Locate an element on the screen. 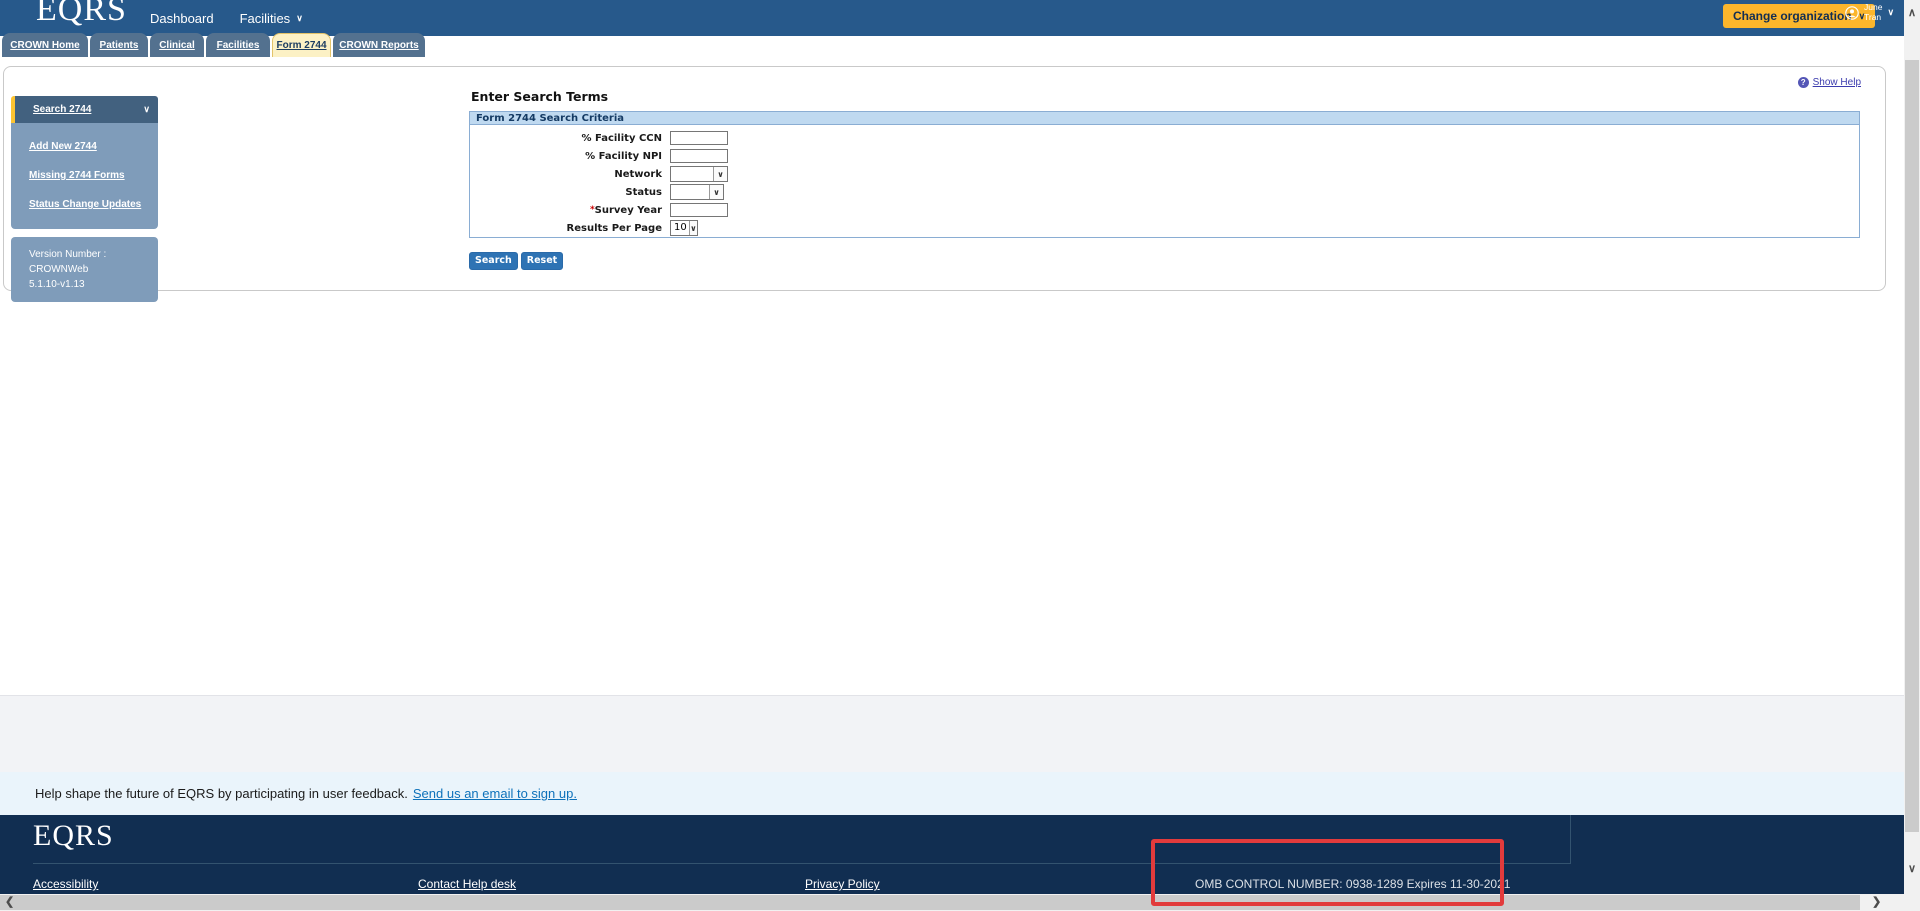 Image resolution: width=1920 pixels, height=911 pixels. facility-npi-label: % Facility NPI is located at coordinates (623, 156).